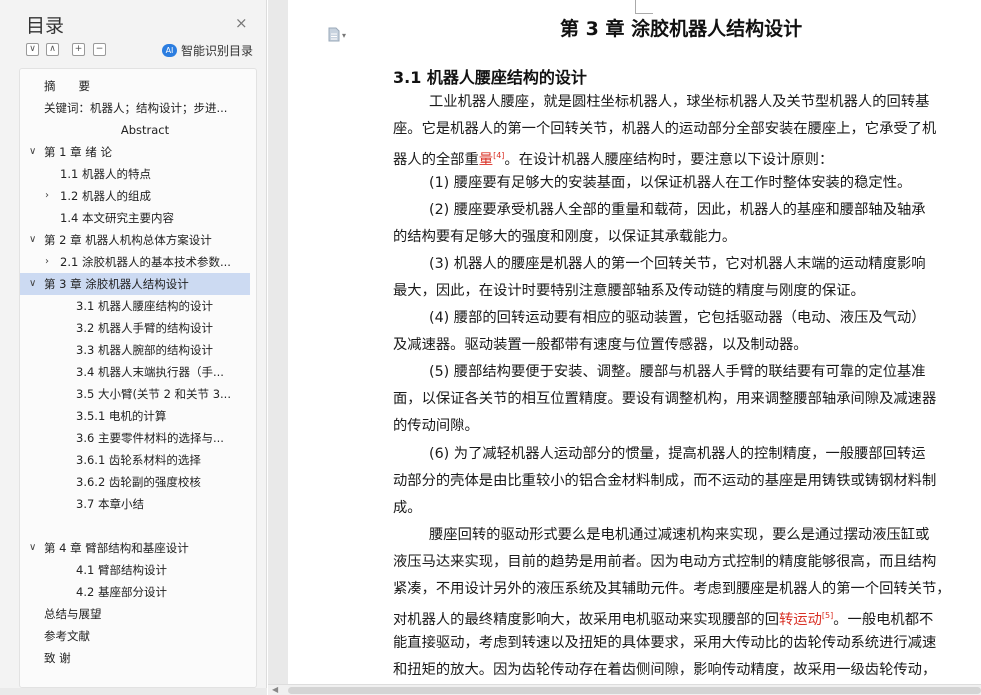 The height and width of the screenshot is (695, 981). I want to click on text-run: (2) 腰座要承受机器人全部的重量和载荷，因此，机器人的基座和腰部轴及轴承, so click(677, 210).